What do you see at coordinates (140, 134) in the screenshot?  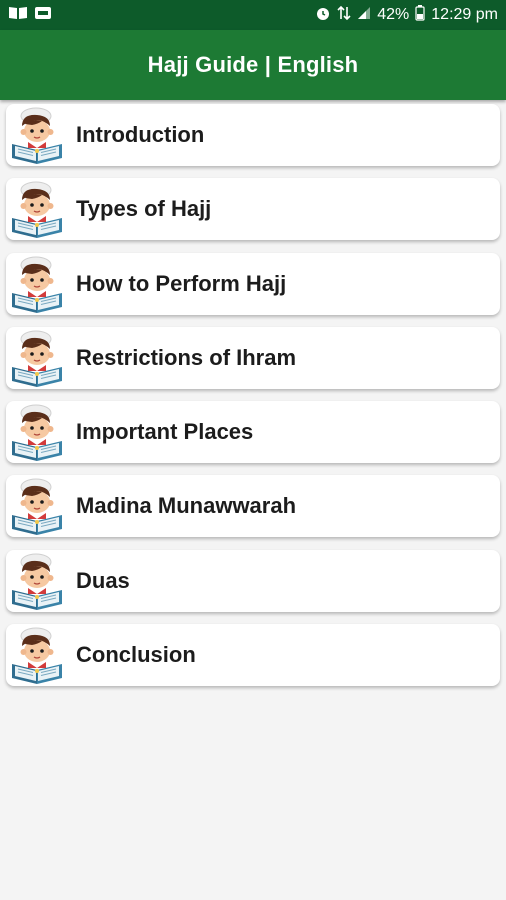 I see `menu-item-label: Introduction` at bounding box center [140, 134].